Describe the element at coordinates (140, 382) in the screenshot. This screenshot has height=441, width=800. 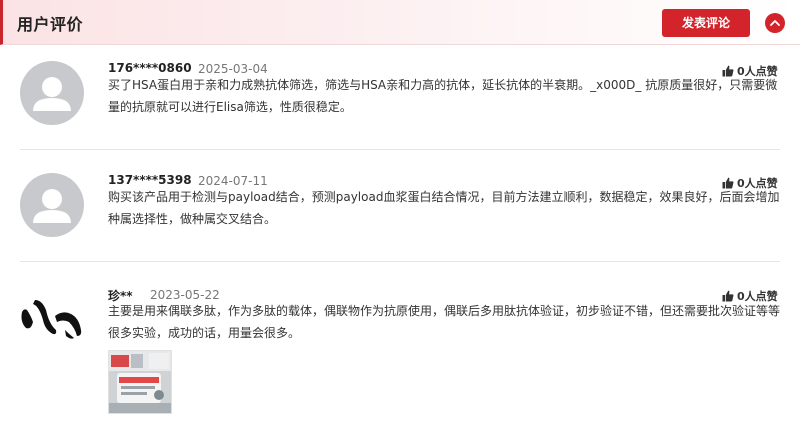
I see `review-photo` at that location.